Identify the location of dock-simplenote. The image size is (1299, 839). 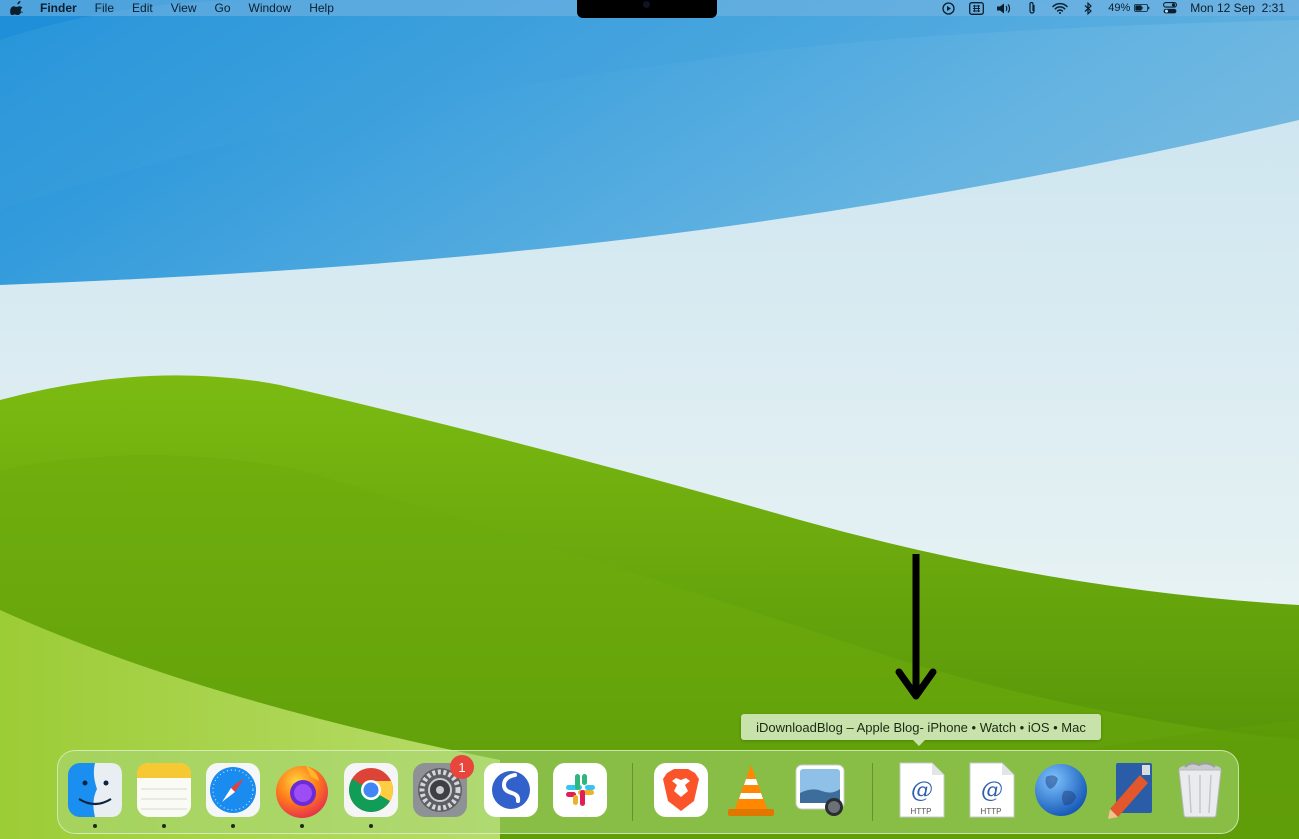
(511, 790).